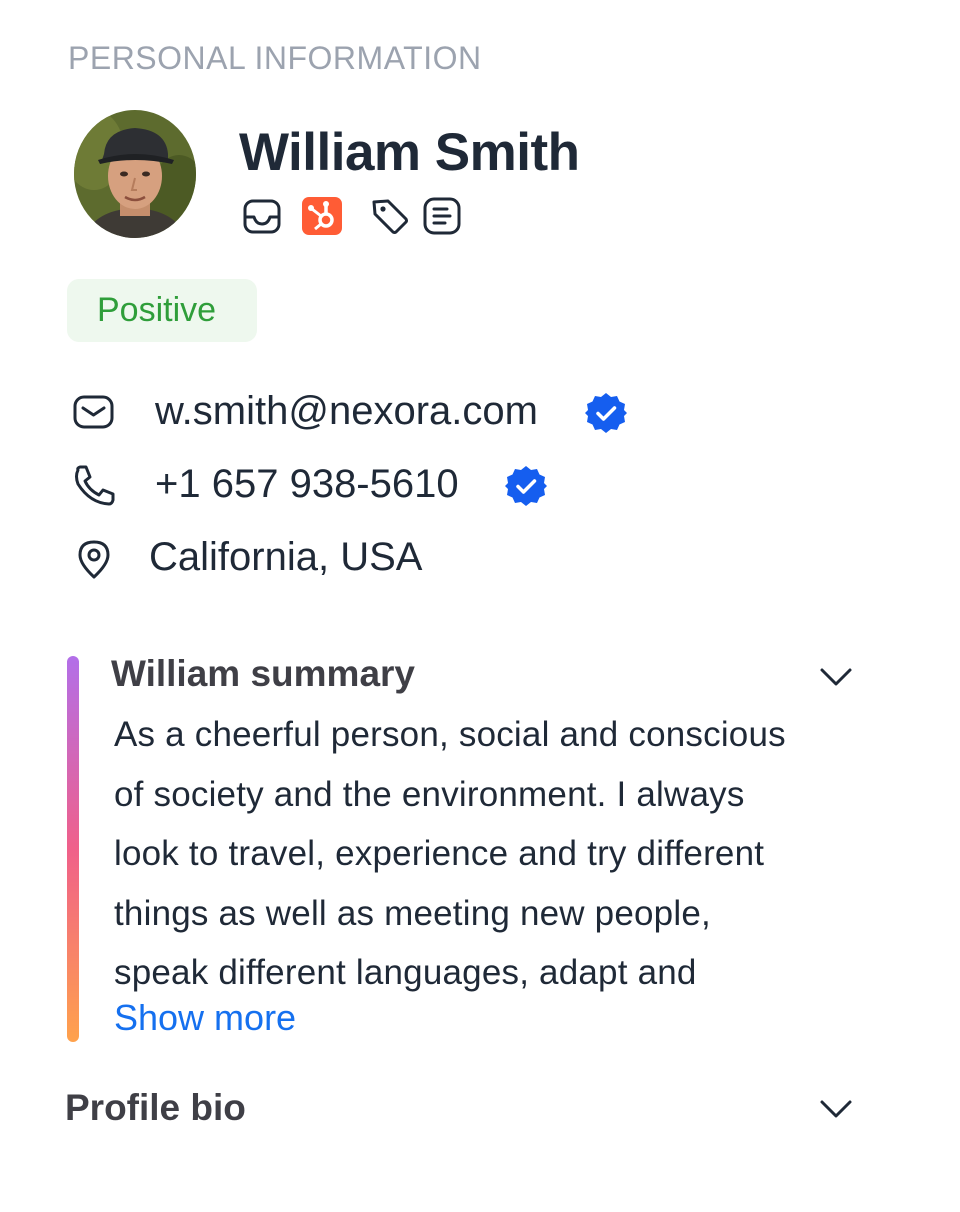 This screenshot has height=1212, width=960. I want to click on hubspot-icon, so click(322, 216).